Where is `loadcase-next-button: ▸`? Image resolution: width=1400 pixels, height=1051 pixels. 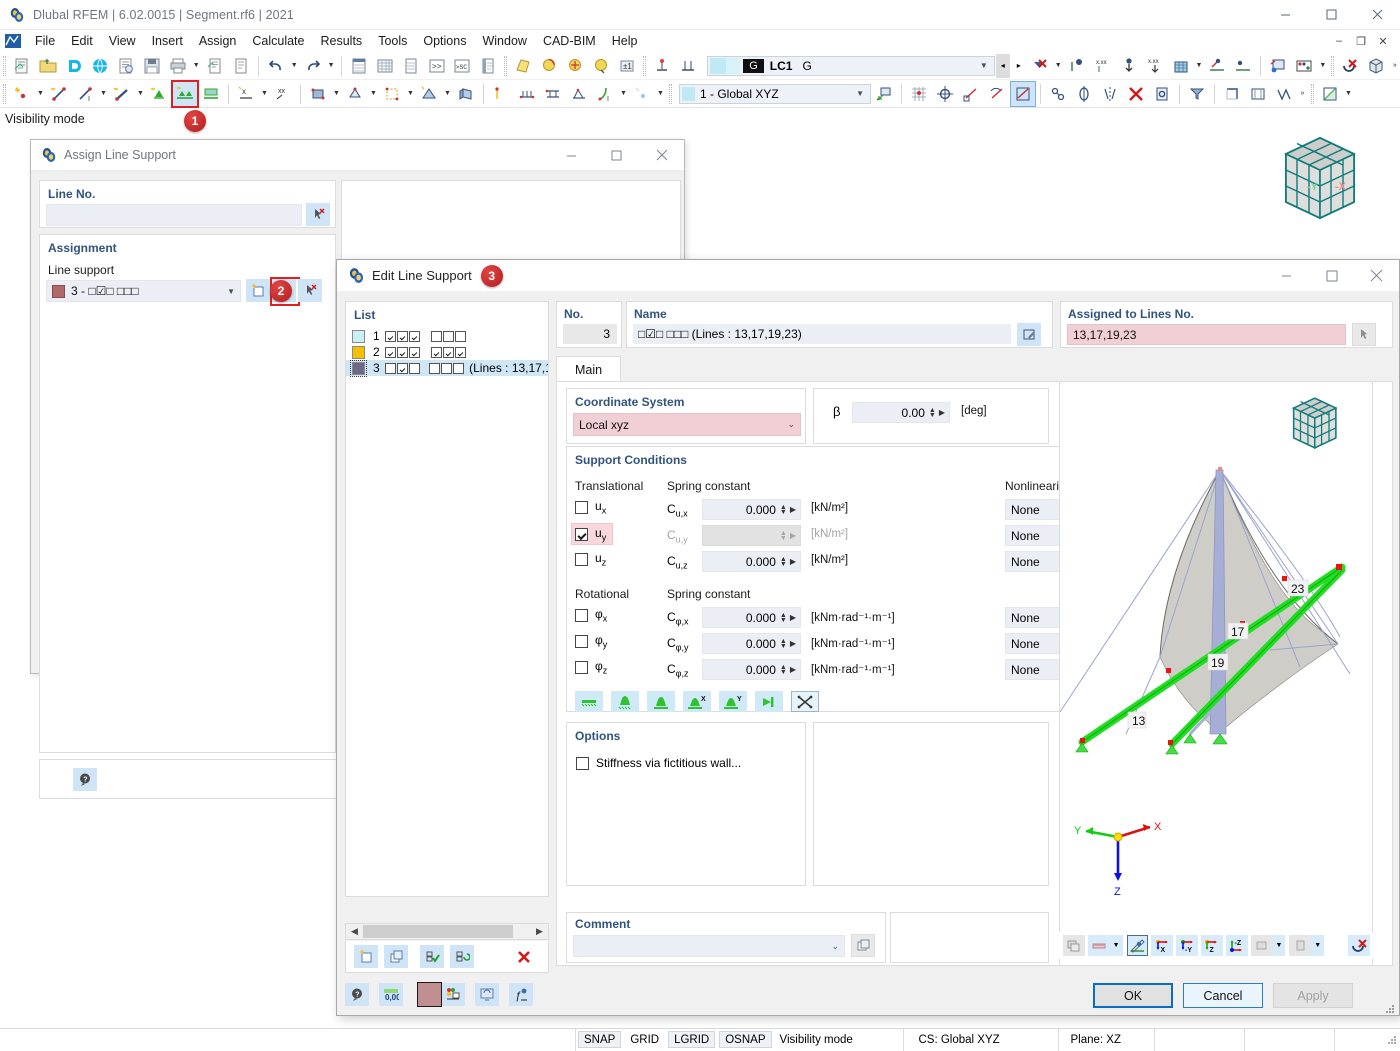
loadcase-next-button: ▸ is located at coordinates (1019, 66).